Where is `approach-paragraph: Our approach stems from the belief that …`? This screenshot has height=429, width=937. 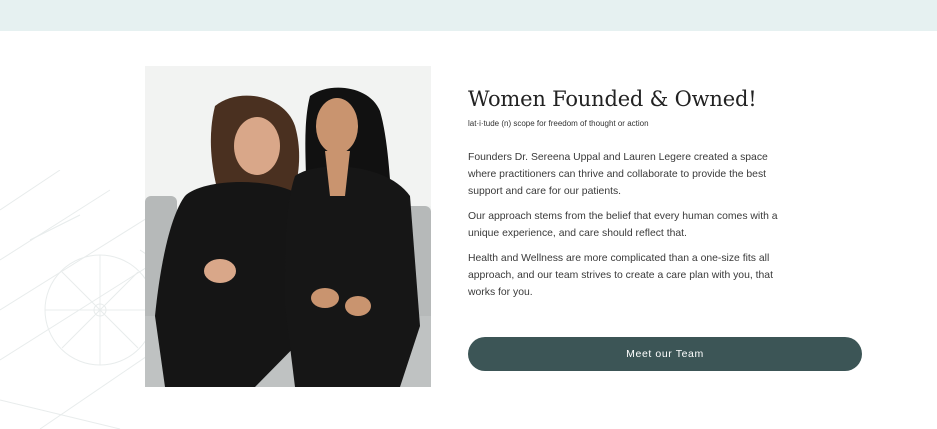 approach-paragraph: Our approach stems from the belief that … is located at coordinates (623, 225).